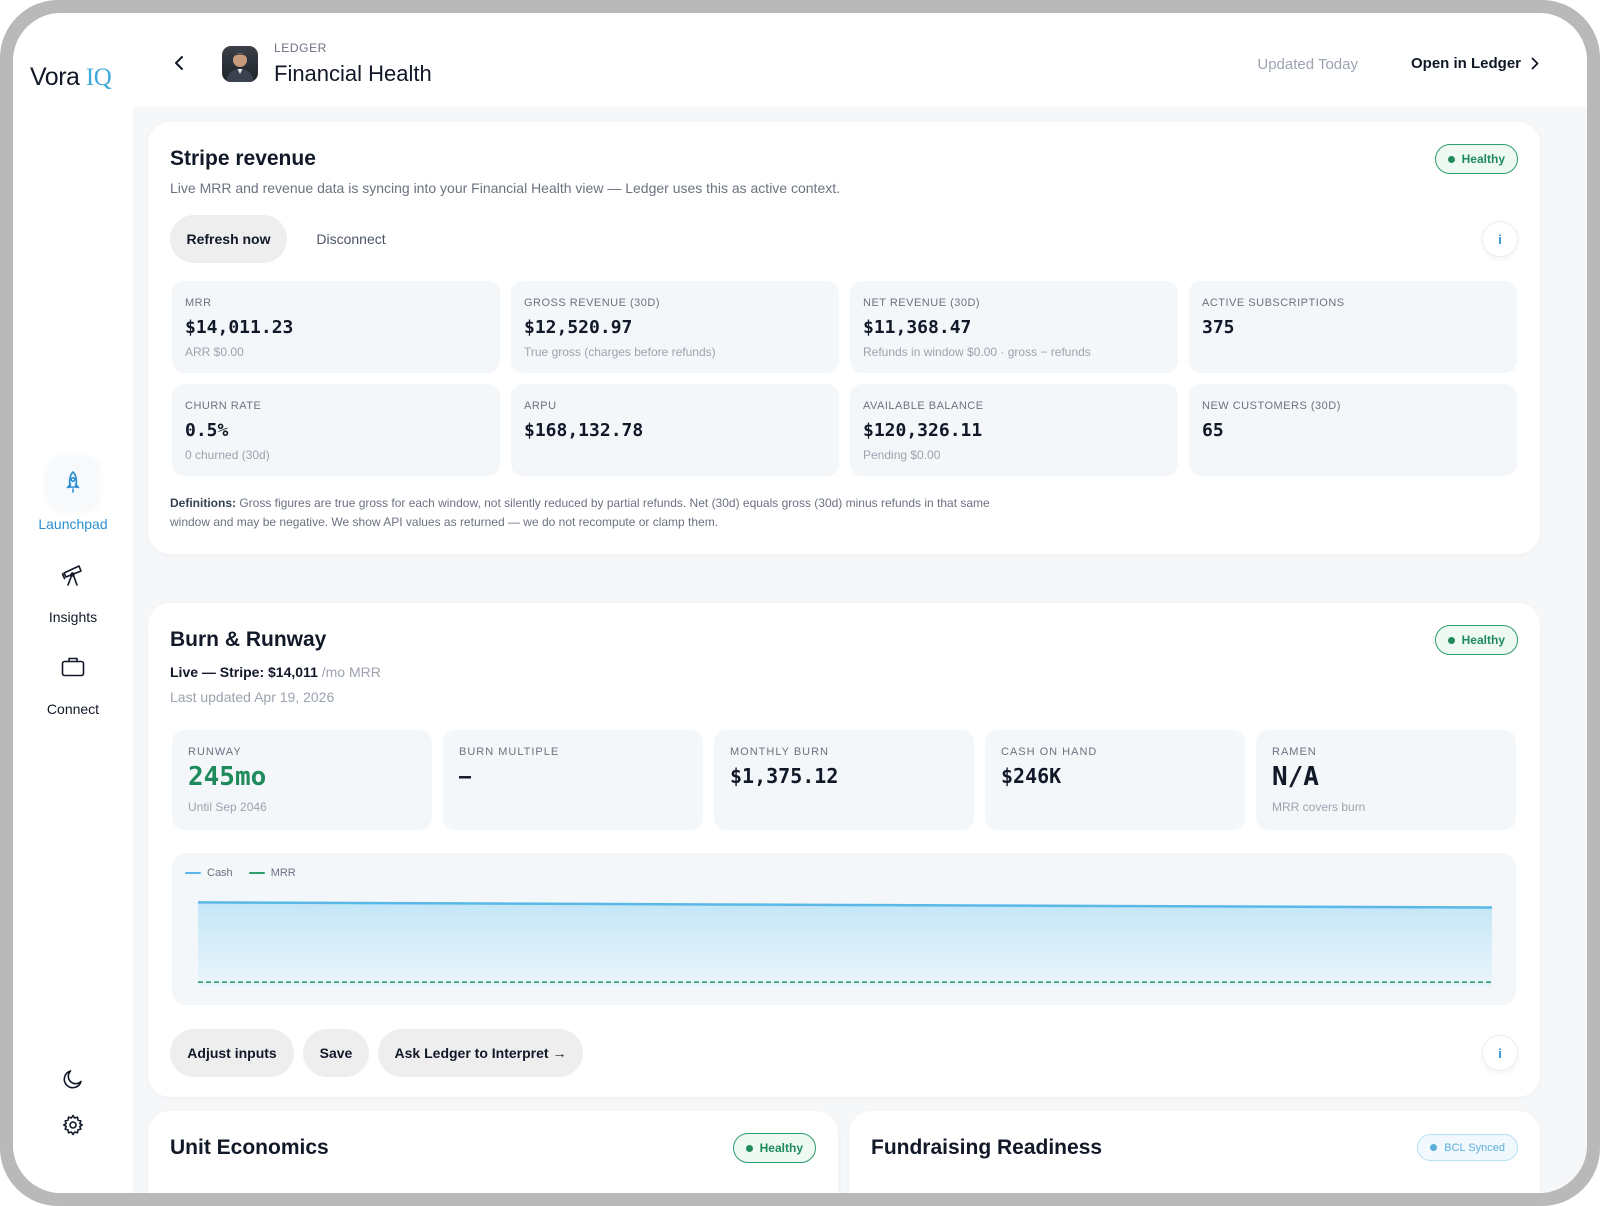 This screenshot has width=1600, height=1206. What do you see at coordinates (1319, 807) in the screenshot?
I see `metric-sub: MRR covers burn` at bounding box center [1319, 807].